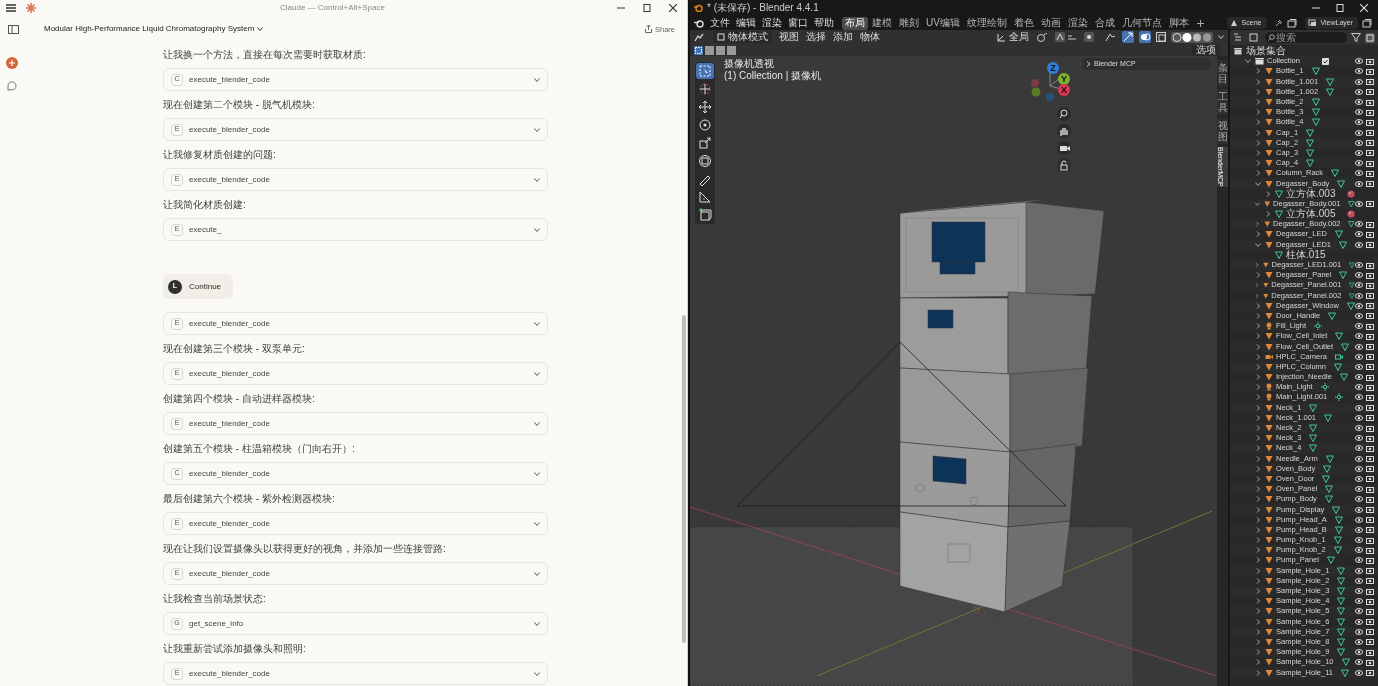 Image resolution: width=1378 pixels, height=686 pixels. Describe the element at coordinates (1077, 23) in the screenshot. I see `workspace-tab: 渲染` at that location.